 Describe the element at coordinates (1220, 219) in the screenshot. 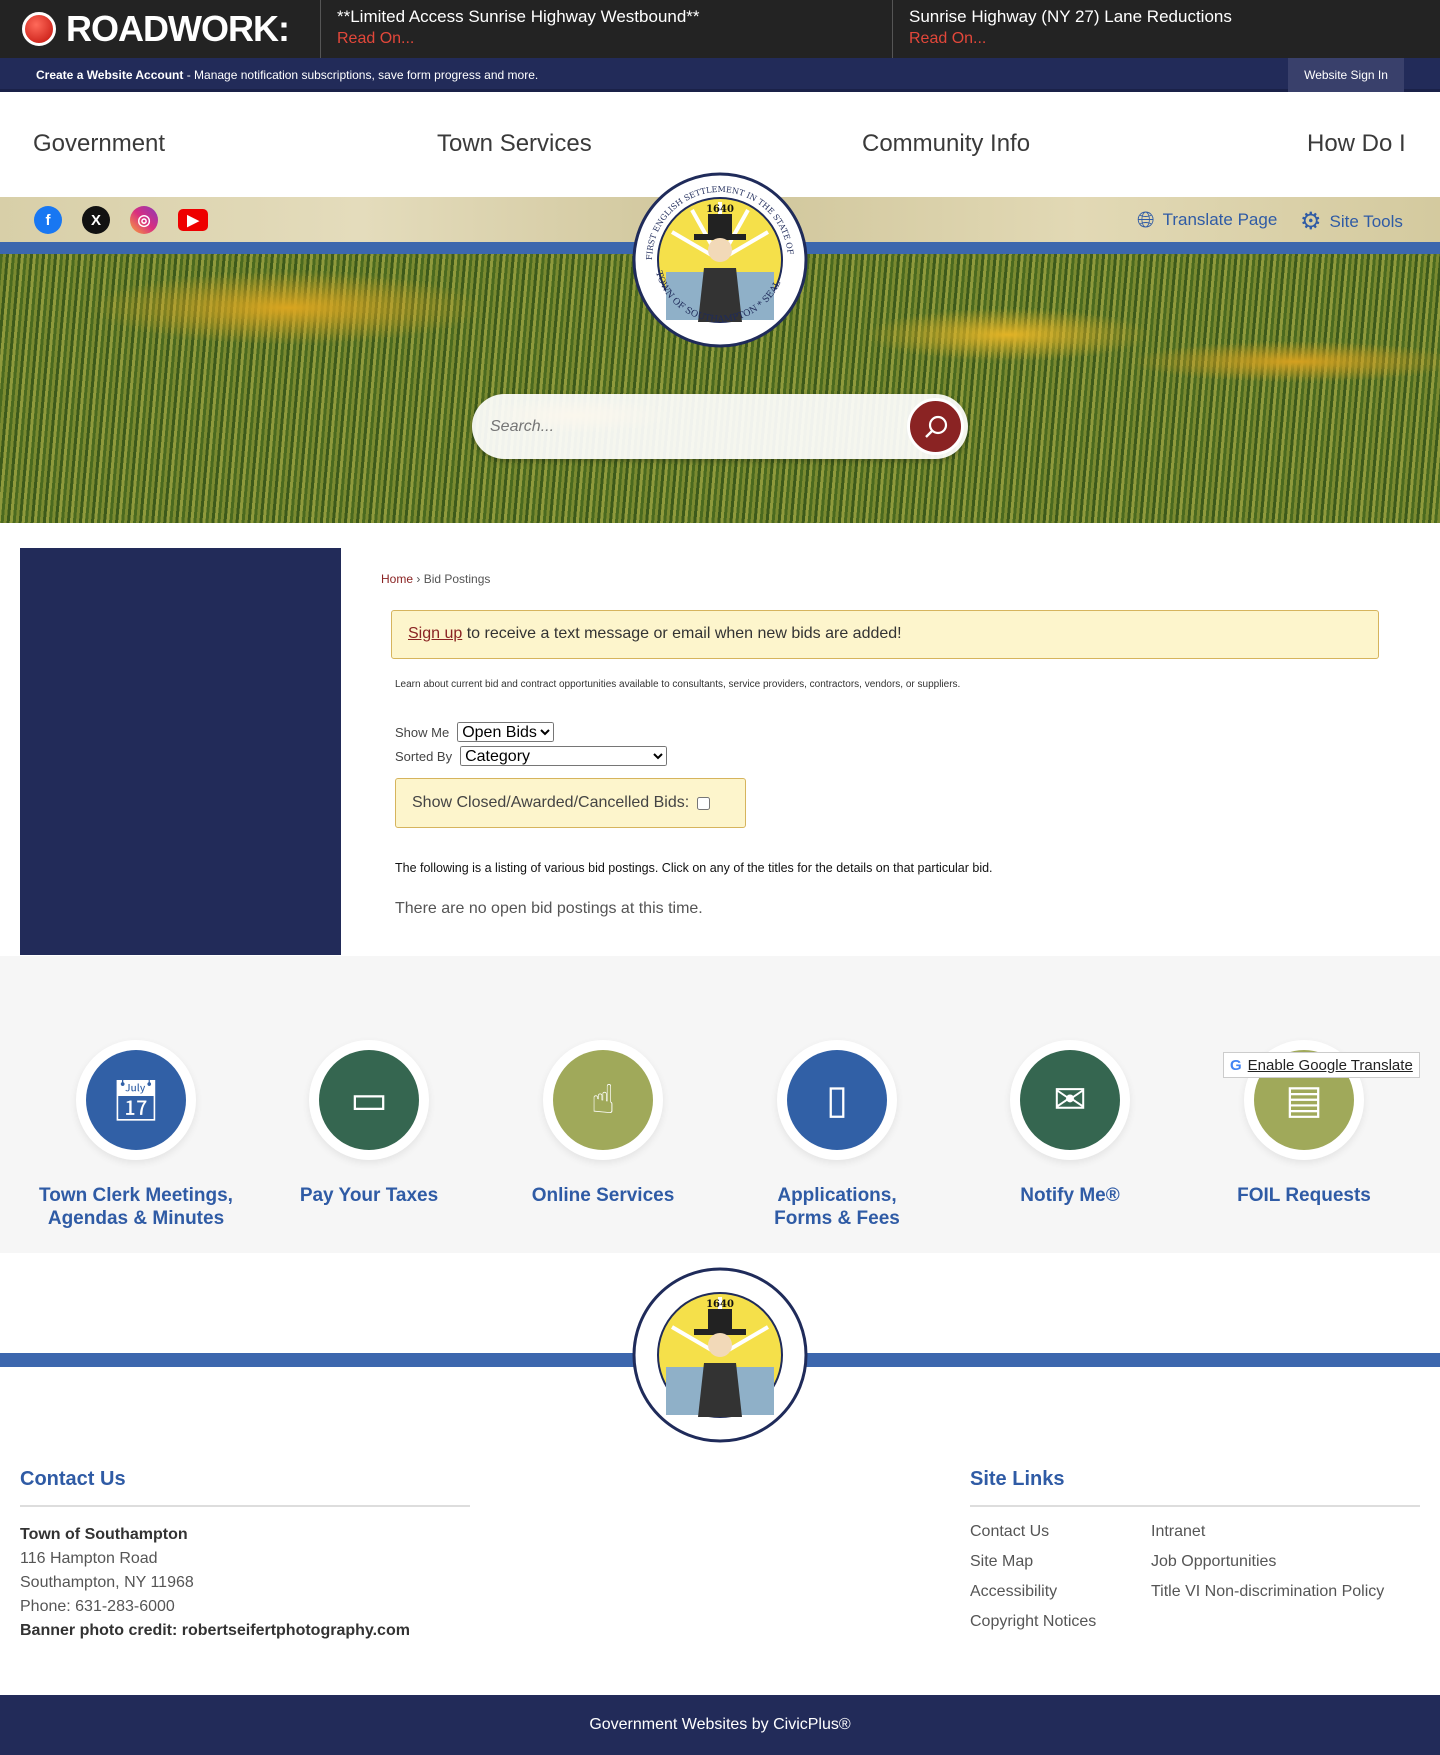

I see `translate-label: Translate Page` at that location.